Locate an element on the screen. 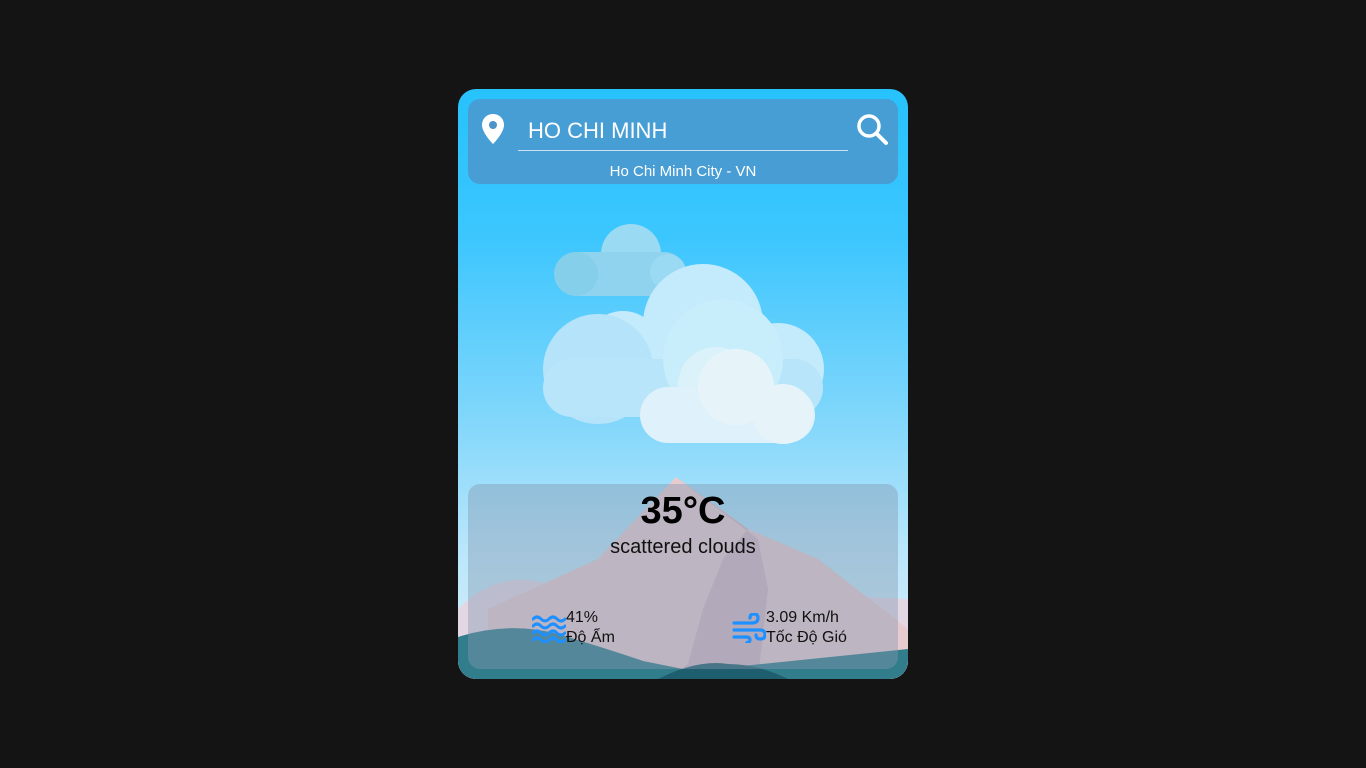 This screenshot has height=768, width=1366. humidity-waves-icon is located at coordinates (549, 629).